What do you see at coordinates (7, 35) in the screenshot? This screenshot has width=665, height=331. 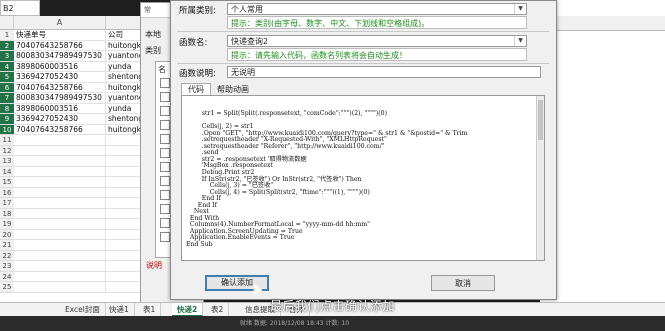 I see `row-header: 1` at bounding box center [7, 35].